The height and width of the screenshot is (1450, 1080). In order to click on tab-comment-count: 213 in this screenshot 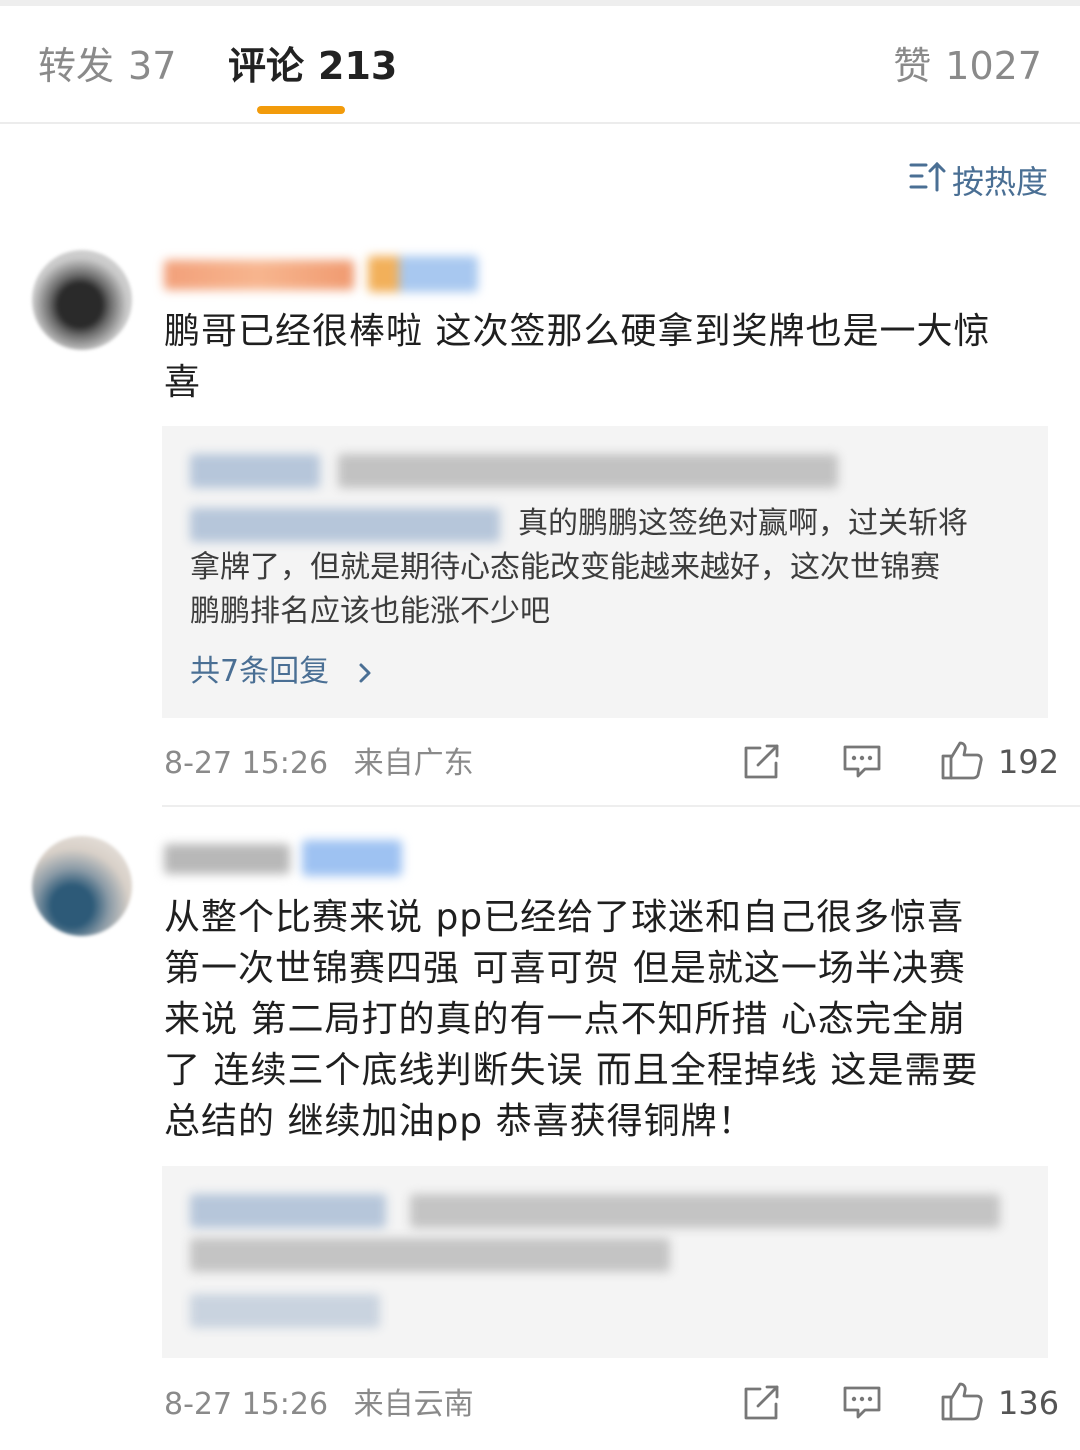, I will do `click(358, 66)`.